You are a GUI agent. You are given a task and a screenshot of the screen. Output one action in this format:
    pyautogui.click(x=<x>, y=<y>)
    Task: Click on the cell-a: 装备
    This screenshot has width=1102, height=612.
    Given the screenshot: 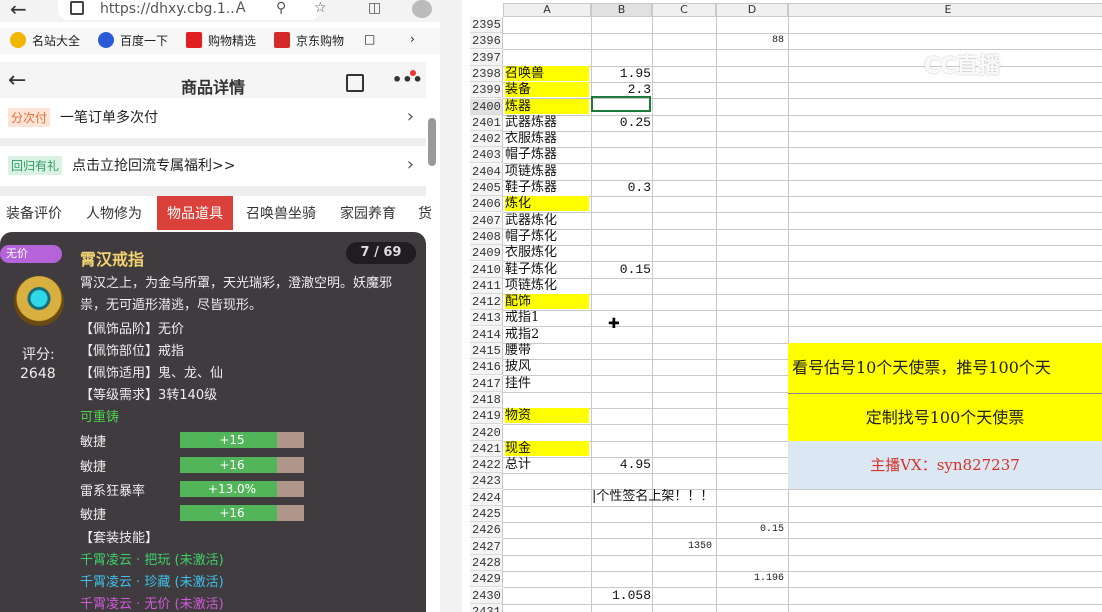 What is the action you would take?
    pyautogui.click(x=547, y=89)
    